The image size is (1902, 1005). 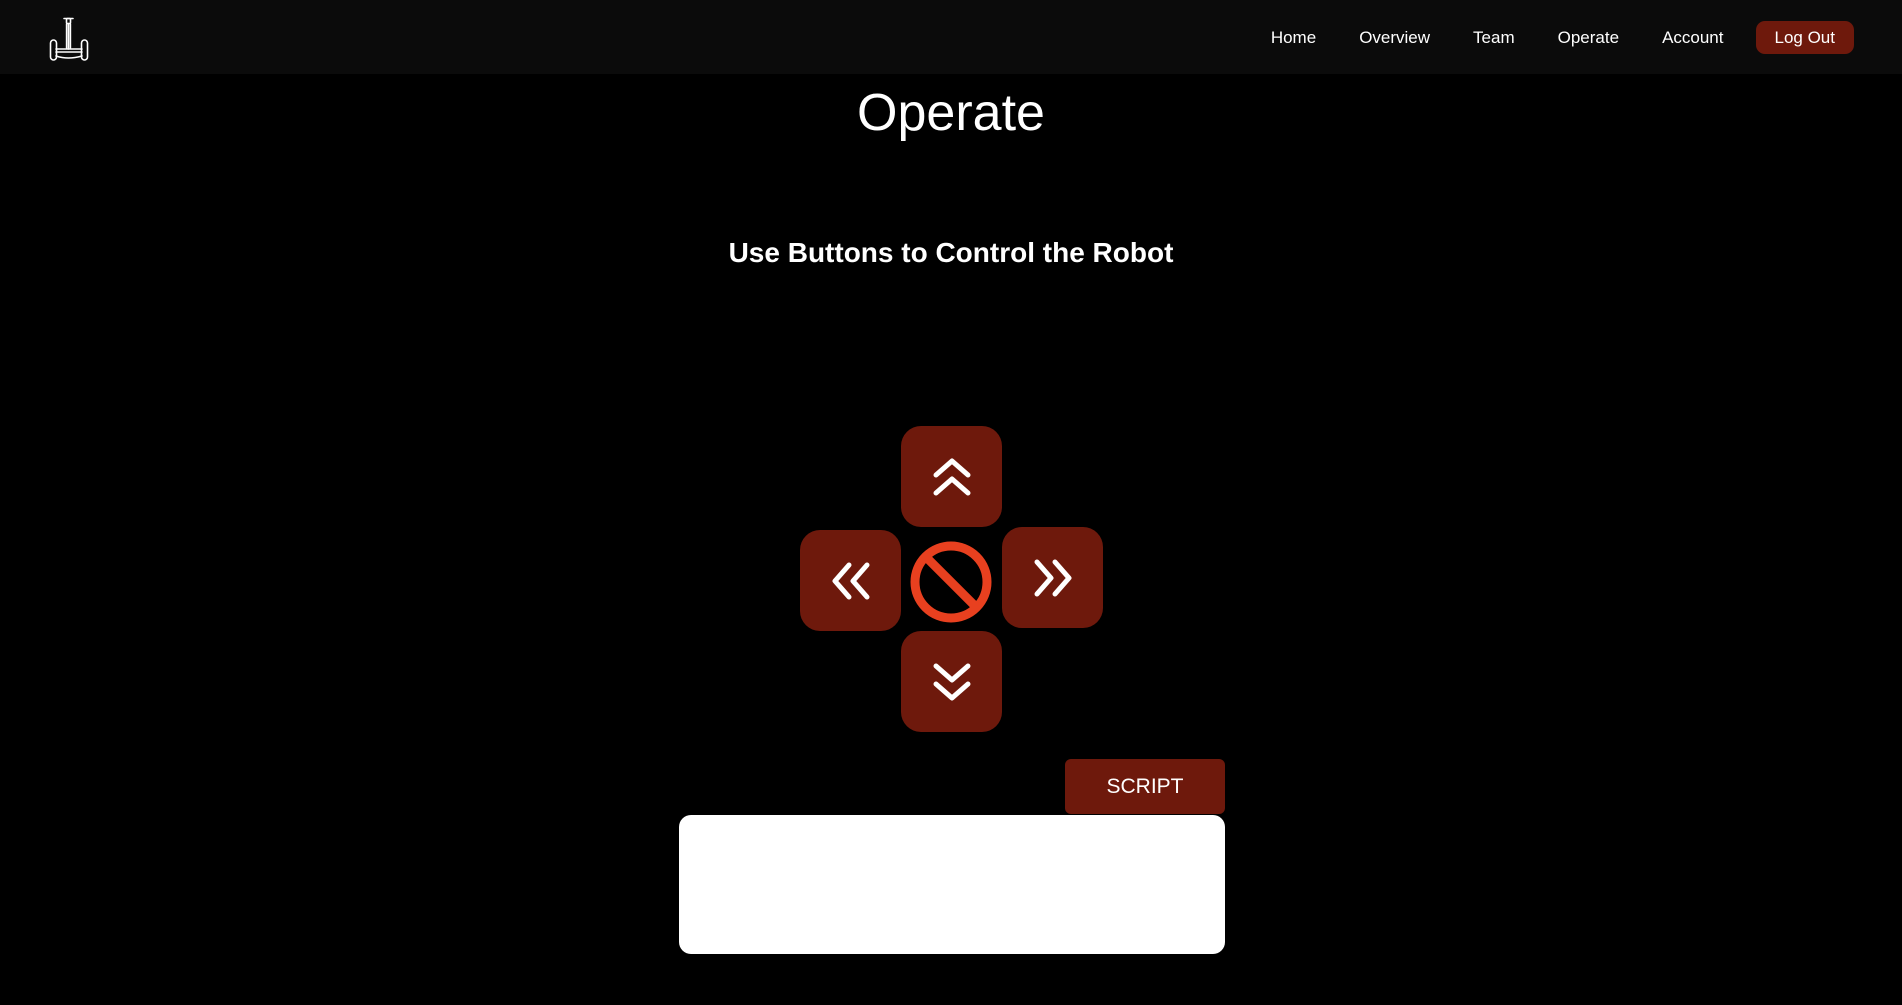 What do you see at coordinates (1293, 37) in the screenshot?
I see `nav-home-link: Home` at bounding box center [1293, 37].